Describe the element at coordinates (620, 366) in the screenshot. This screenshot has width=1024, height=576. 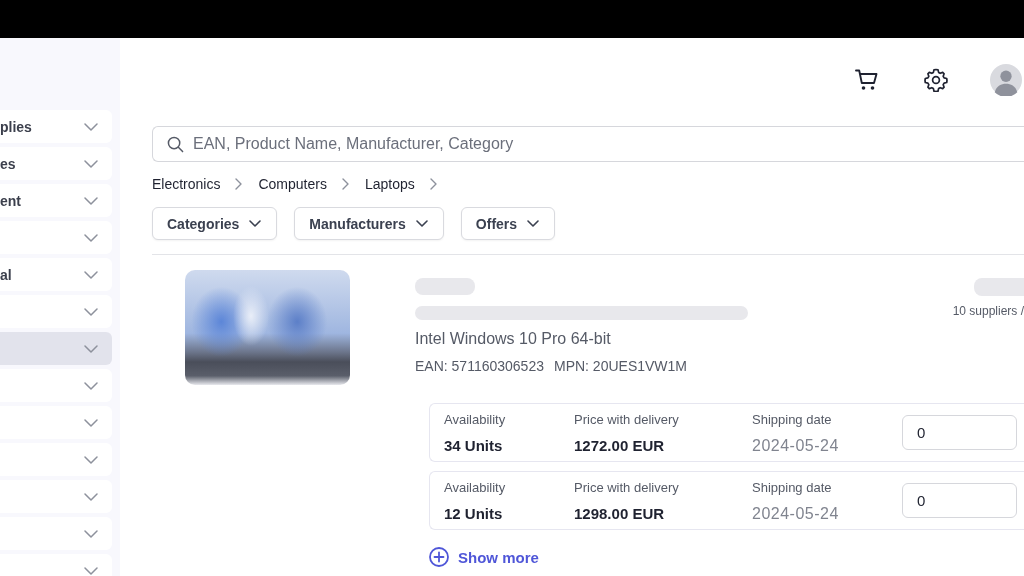
I see `mpn-code: MPN: 20UES1VW1M` at that location.